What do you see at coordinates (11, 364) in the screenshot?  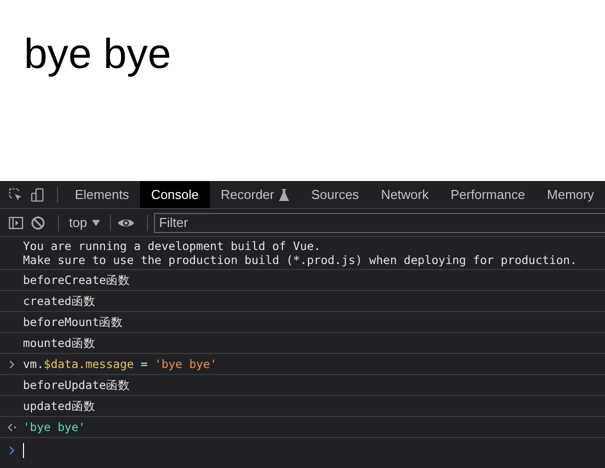 I see `chevron-icon` at bounding box center [11, 364].